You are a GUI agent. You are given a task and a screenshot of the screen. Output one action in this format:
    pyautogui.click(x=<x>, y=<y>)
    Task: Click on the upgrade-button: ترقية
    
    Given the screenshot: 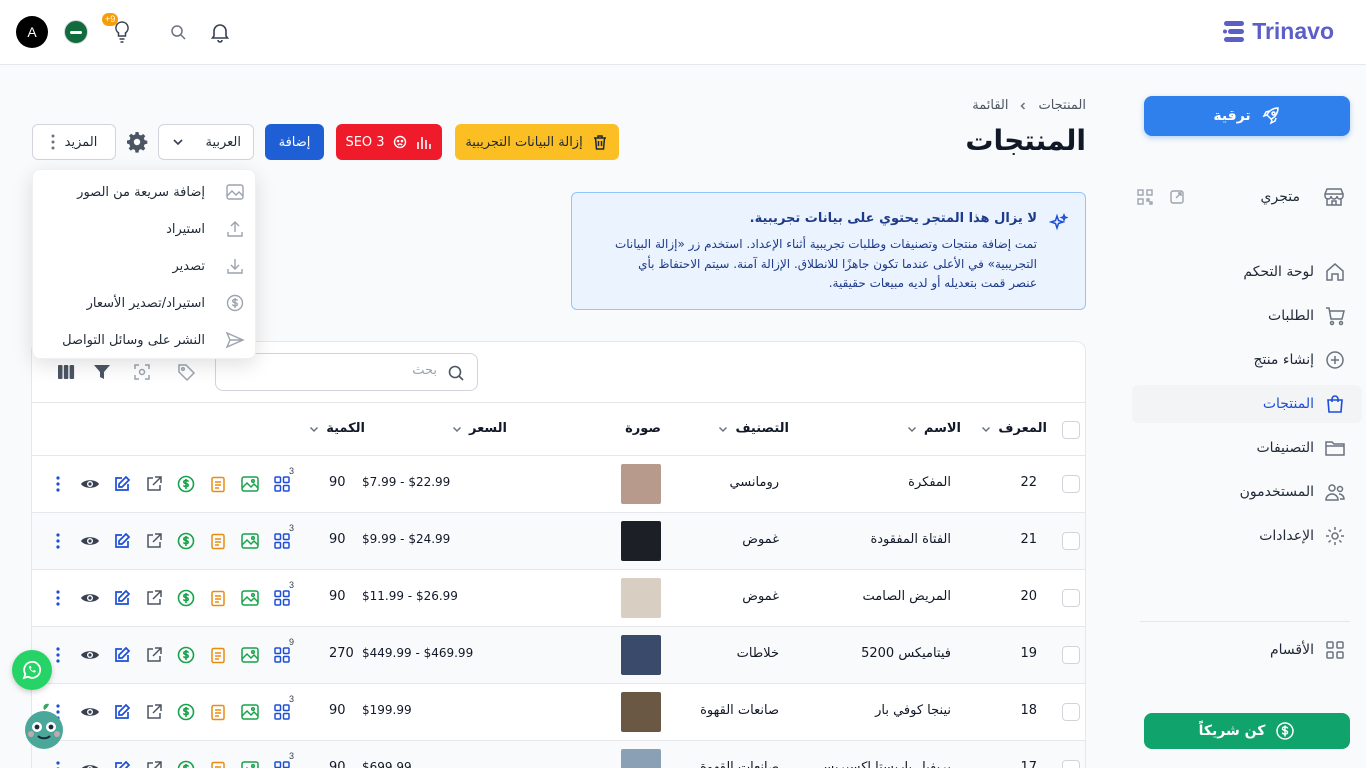 What is the action you would take?
    pyautogui.click(x=1247, y=116)
    